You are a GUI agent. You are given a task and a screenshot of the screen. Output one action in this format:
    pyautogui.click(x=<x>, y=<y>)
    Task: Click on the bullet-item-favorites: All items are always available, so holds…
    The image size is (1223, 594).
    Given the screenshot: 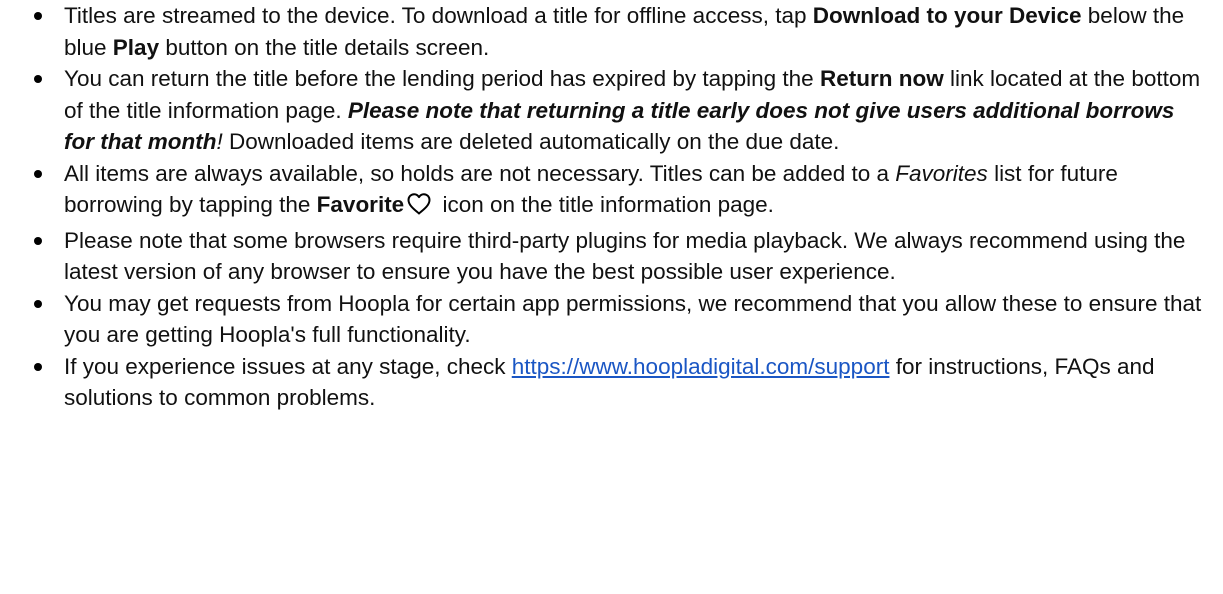 What is the action you would take?
    pyautogui.click(x=611, y=191)
    